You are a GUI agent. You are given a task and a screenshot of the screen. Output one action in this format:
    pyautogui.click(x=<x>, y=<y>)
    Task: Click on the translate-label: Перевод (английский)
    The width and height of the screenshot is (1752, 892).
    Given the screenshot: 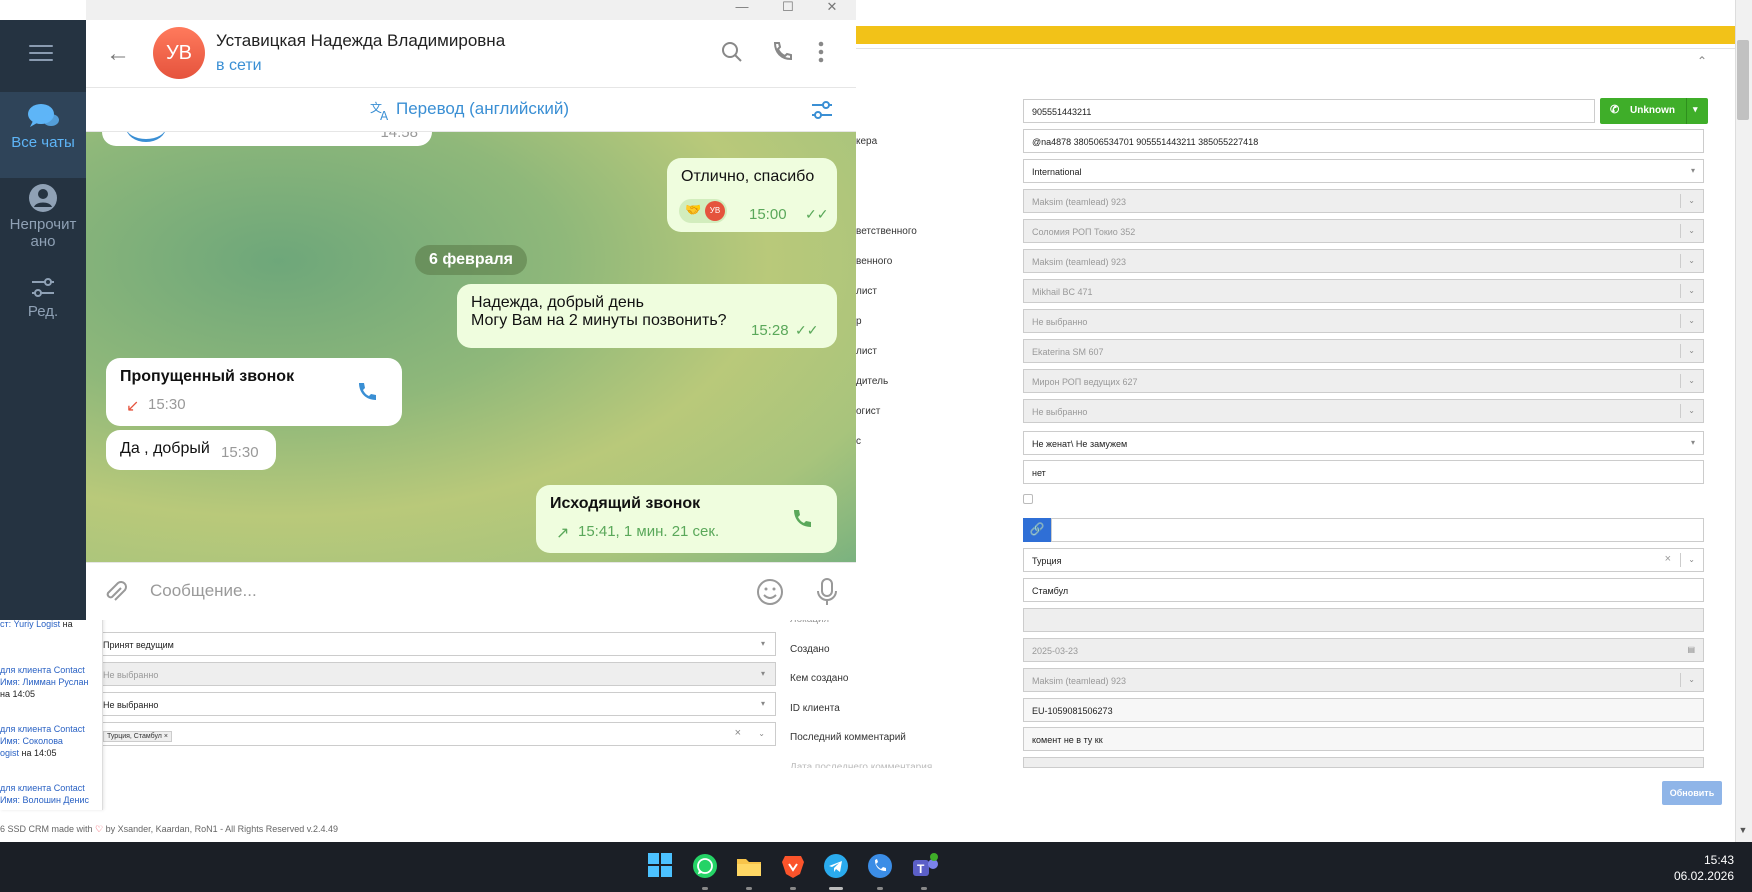 What is the action you would take?
    pyautogui.click(x=482, y=109)
    